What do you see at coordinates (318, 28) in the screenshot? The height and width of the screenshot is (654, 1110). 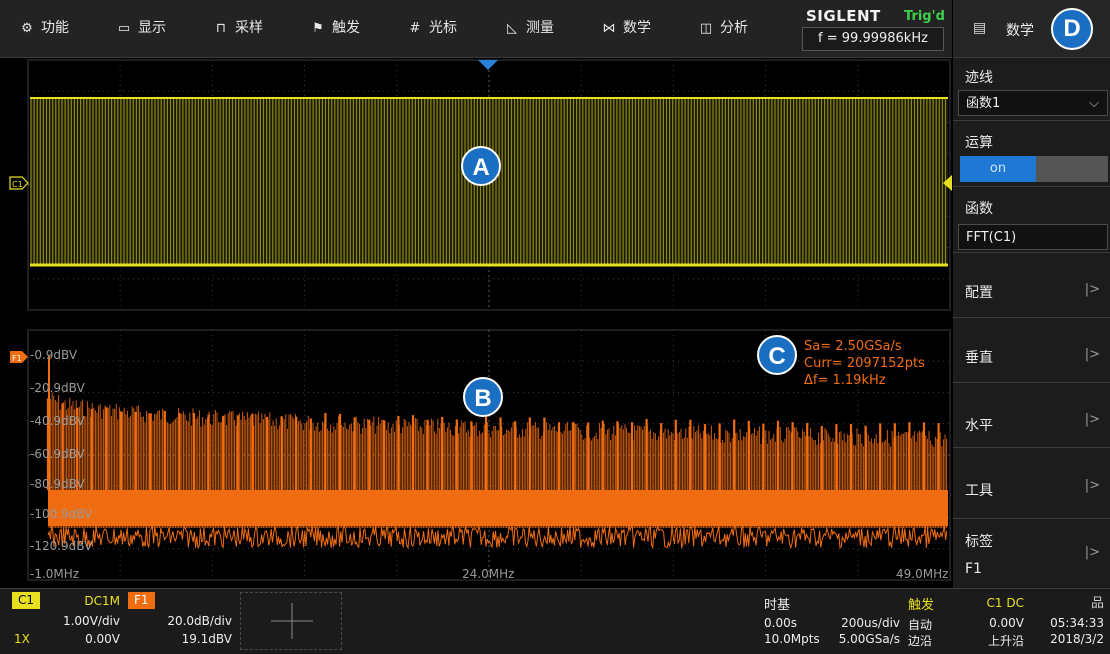 I see `flag-icon: ⚑` at bounding box center [318, 28].